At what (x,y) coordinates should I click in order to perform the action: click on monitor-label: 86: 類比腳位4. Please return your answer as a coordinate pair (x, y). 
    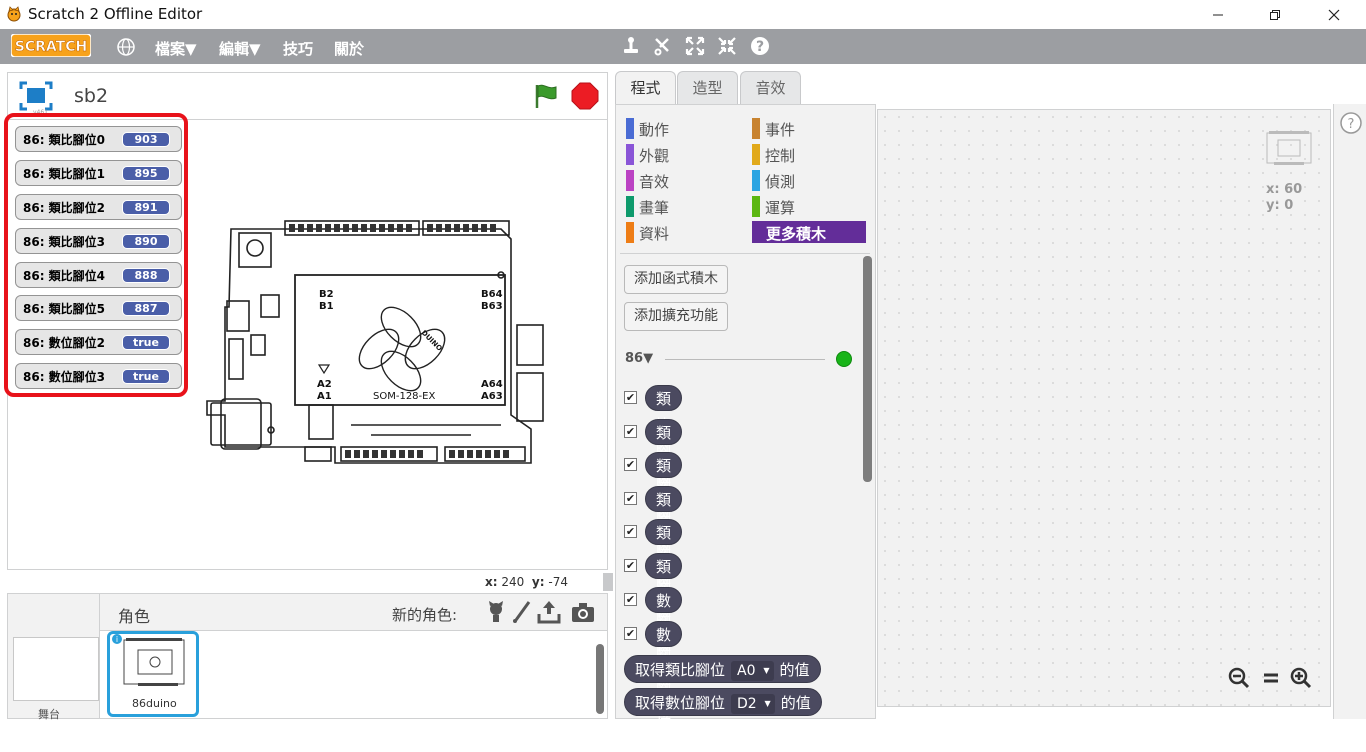
    Looking at the image, I should click on (64, 276).